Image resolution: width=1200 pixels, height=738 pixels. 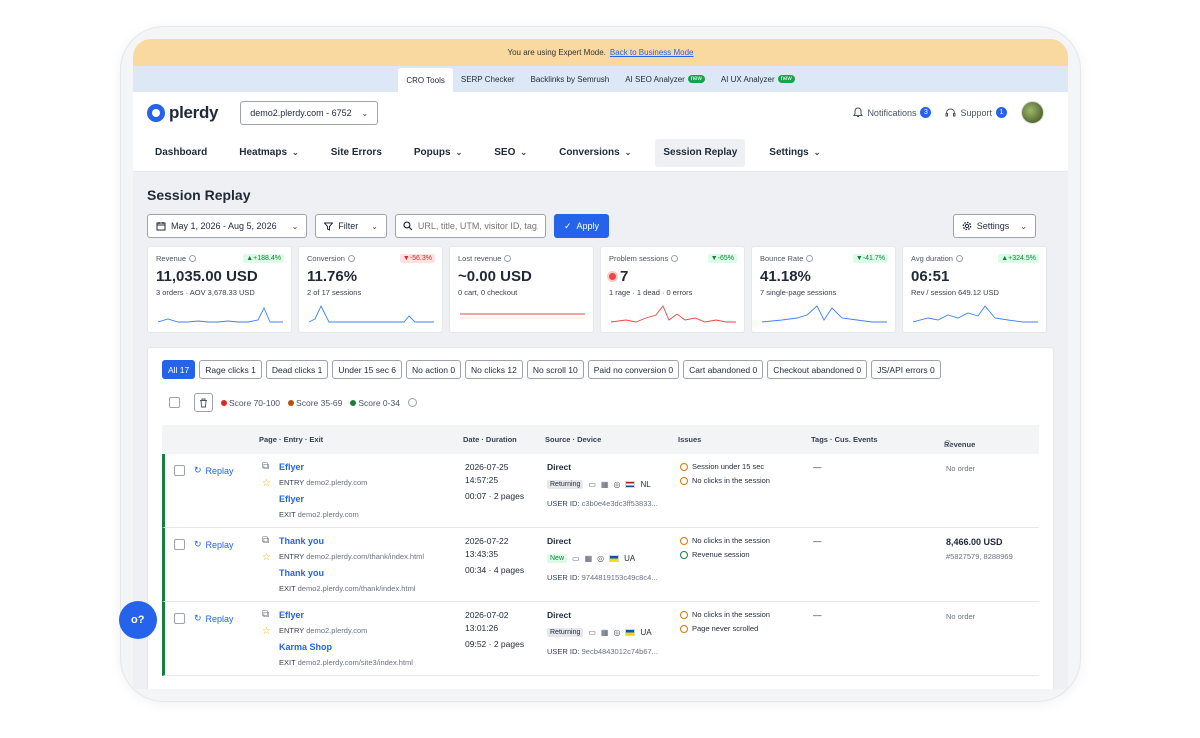 I want to click on chrome-icon: ◎, so click(x=617, y=484).